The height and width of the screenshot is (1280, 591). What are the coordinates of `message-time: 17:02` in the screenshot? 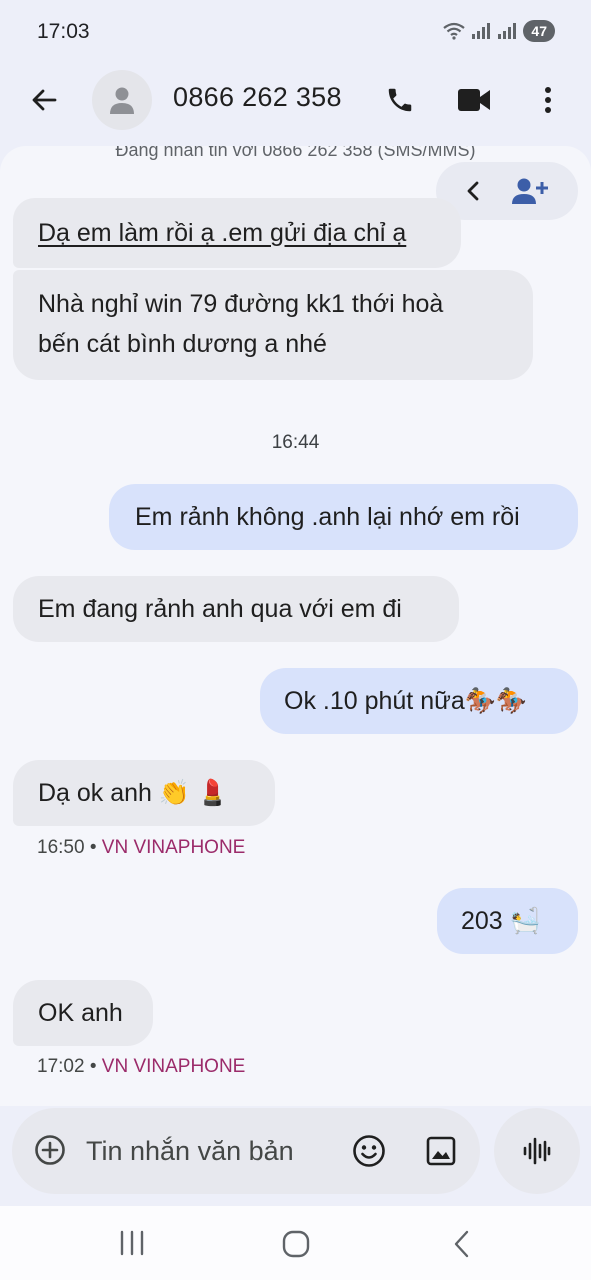 It's located at (61, 1066).